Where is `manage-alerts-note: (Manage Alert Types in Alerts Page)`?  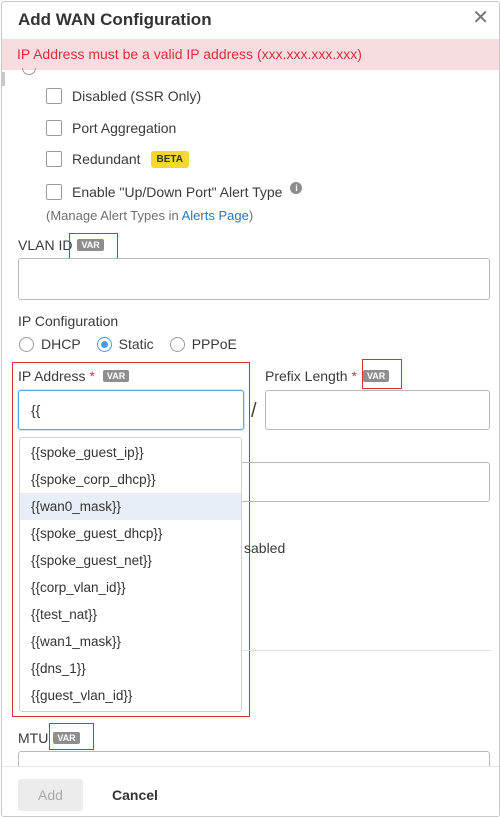 manage-alerts-note: (Manage Alert Types in Alerts Page) is located at coordinates (149, 215).